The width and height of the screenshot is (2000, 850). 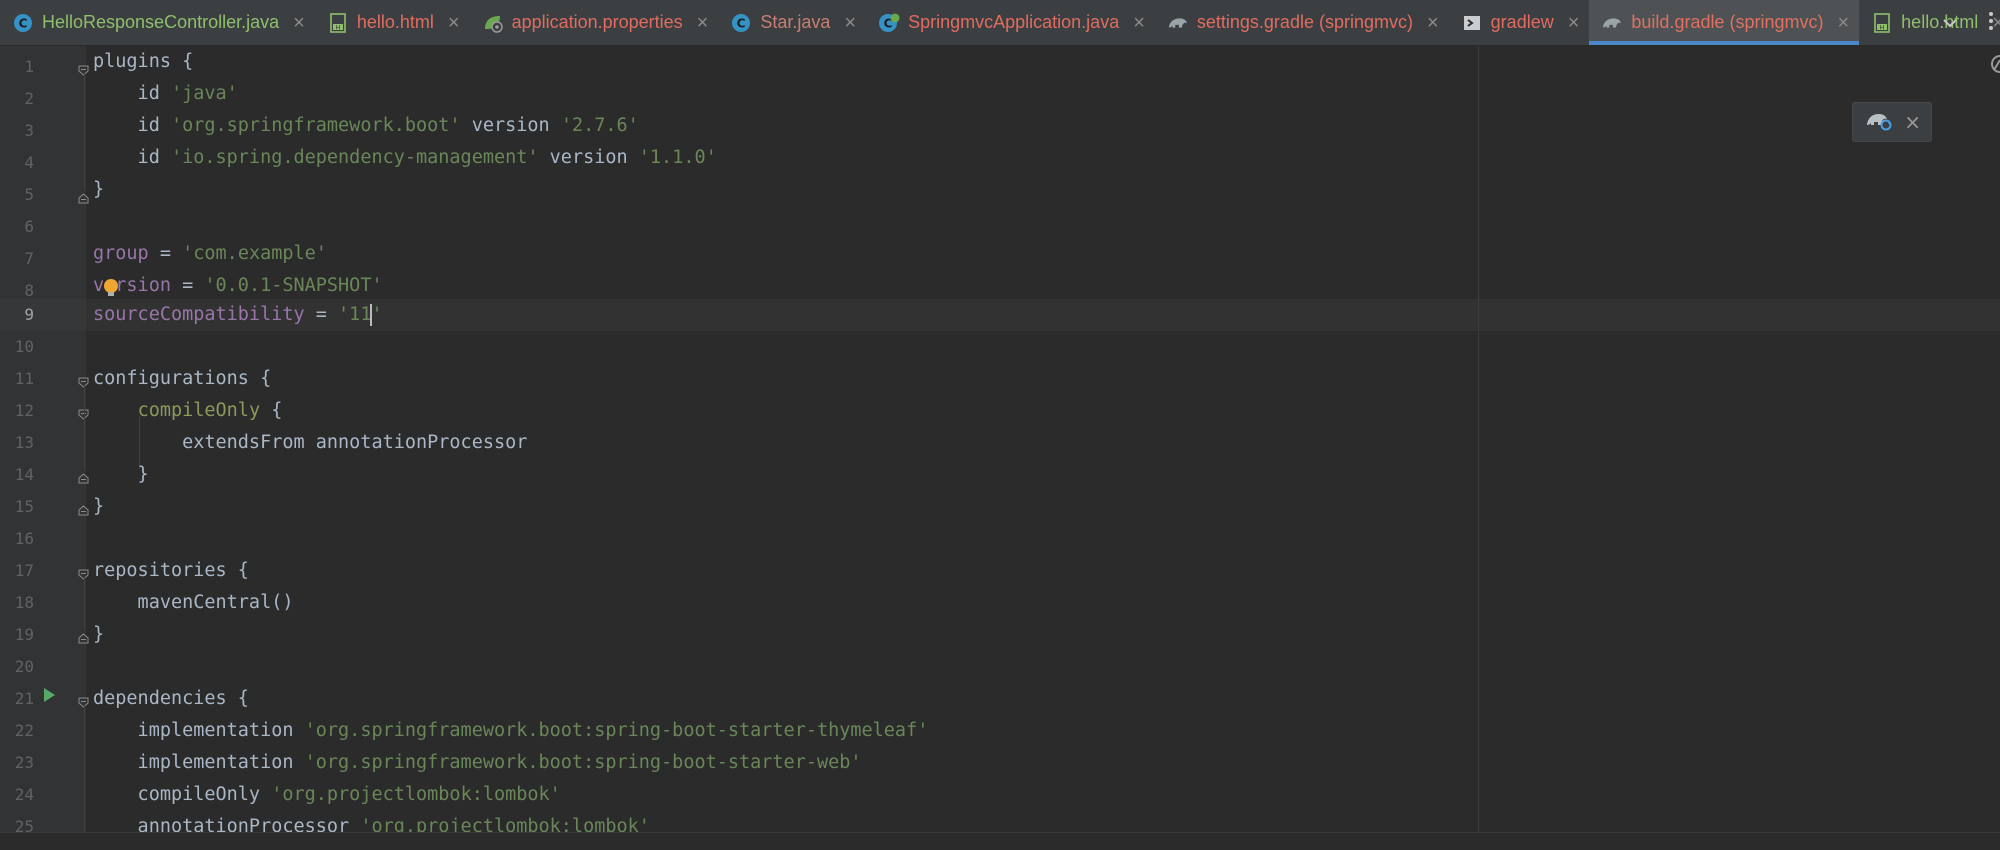 I want to click on code-line: mavenCentral(), so click(x=193, y=602).